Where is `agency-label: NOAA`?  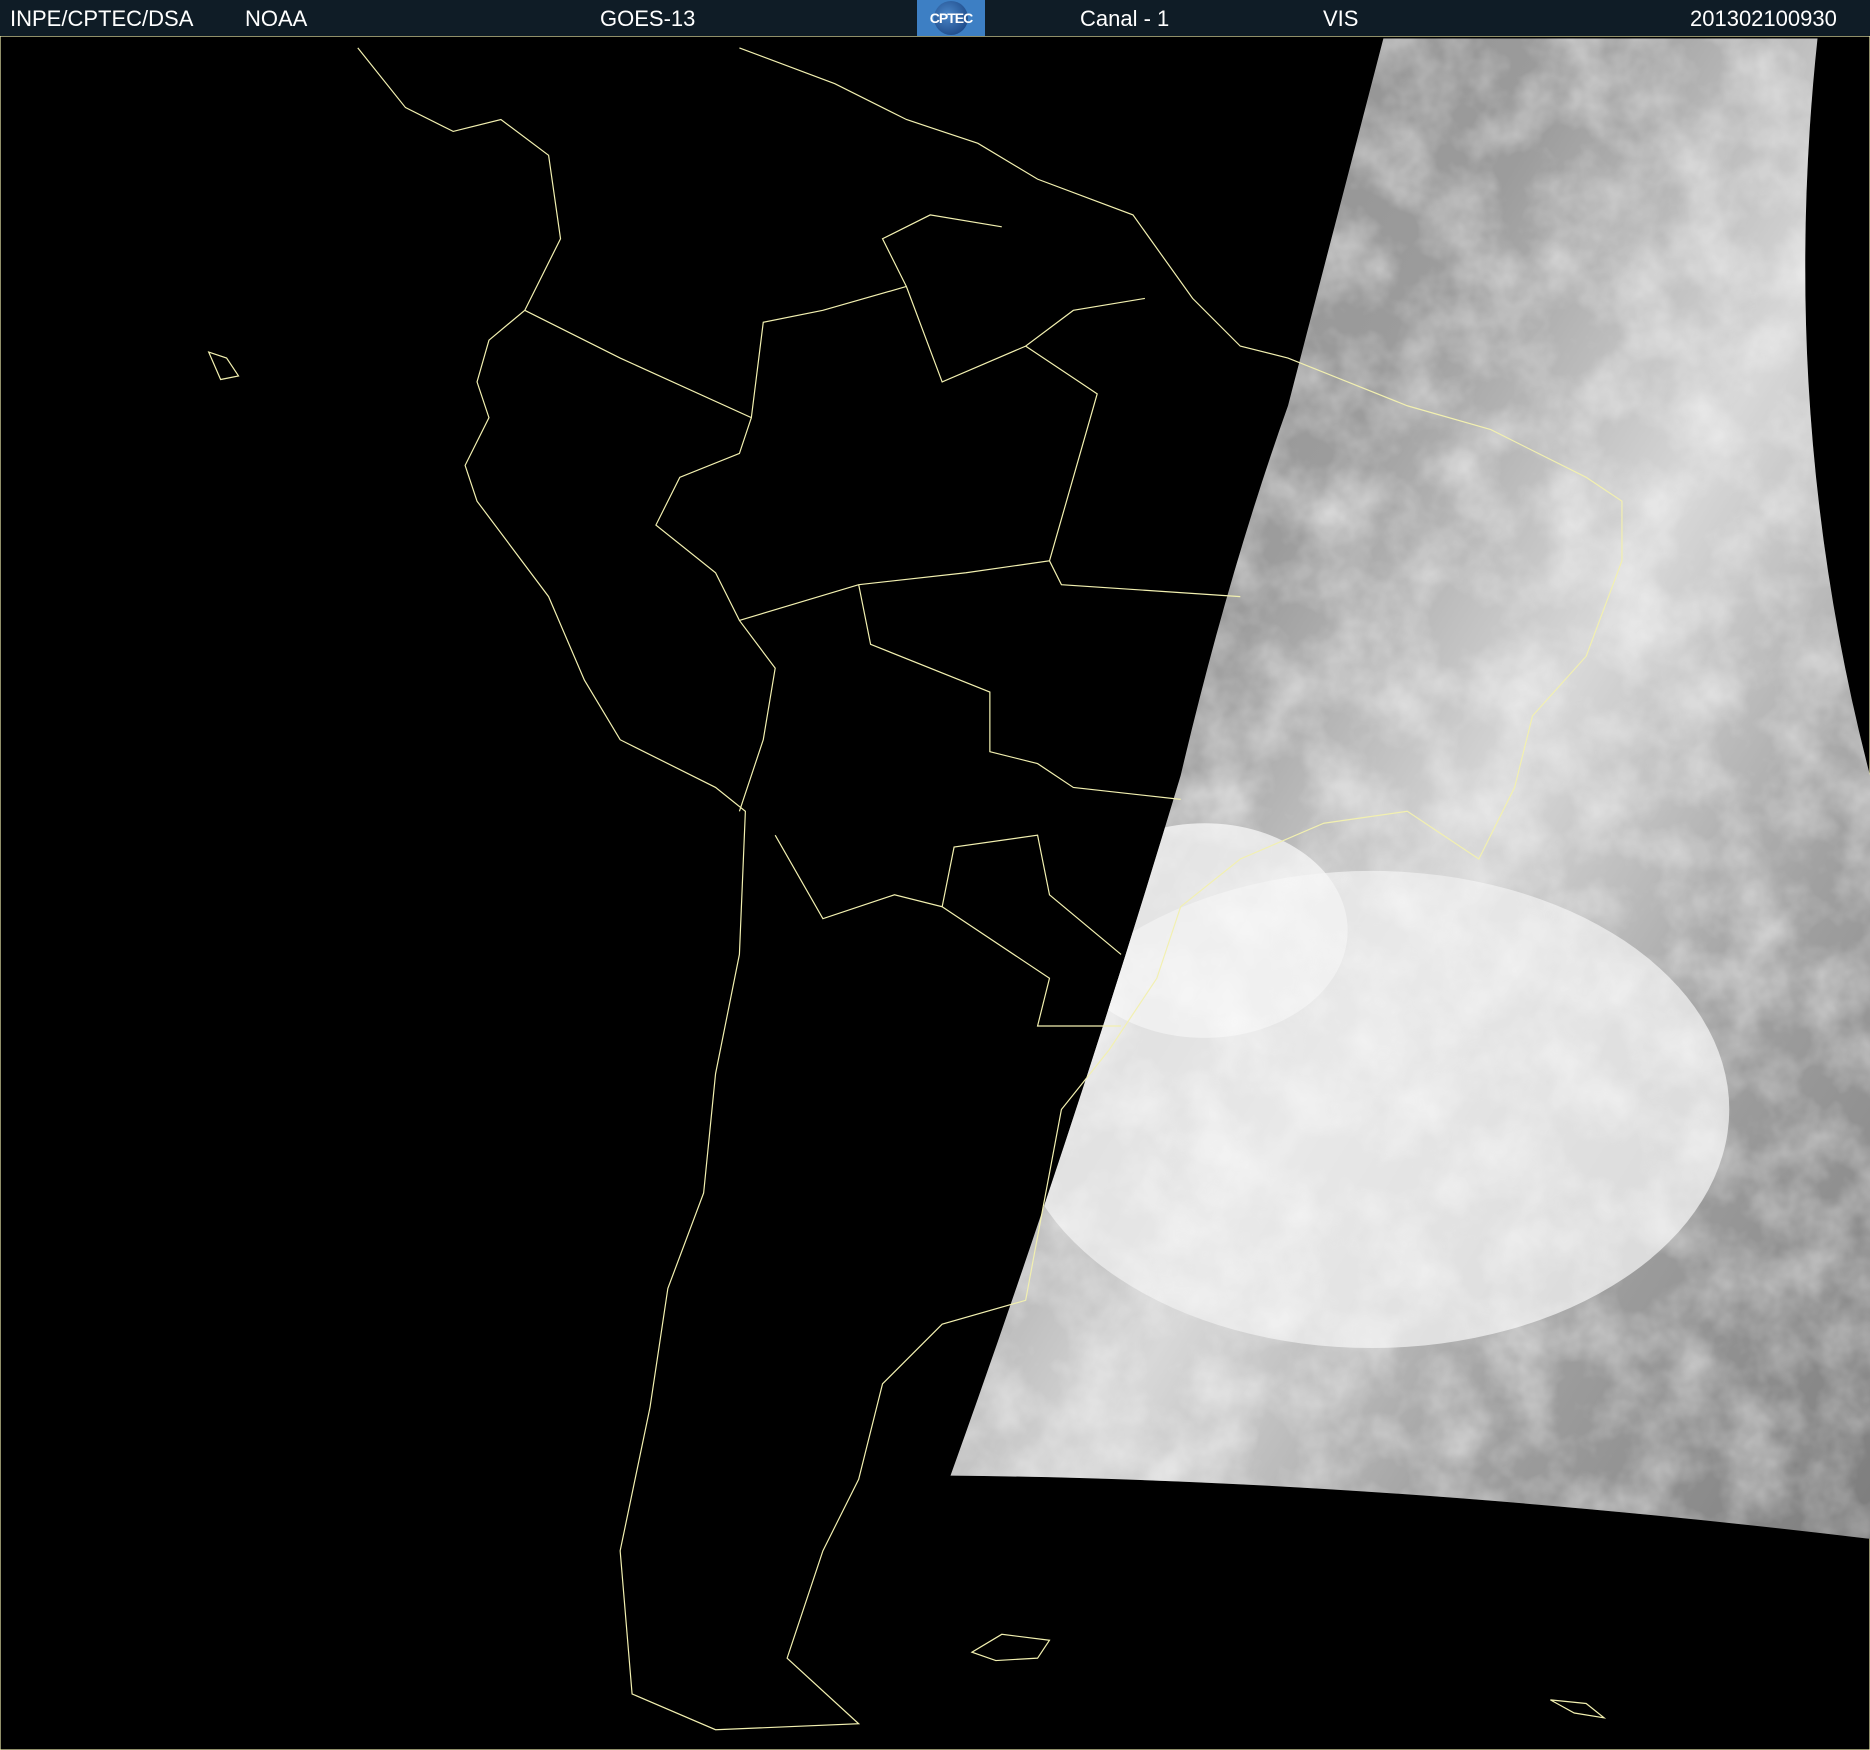 agency-label: NOAA is located at coordinates (276, 18).